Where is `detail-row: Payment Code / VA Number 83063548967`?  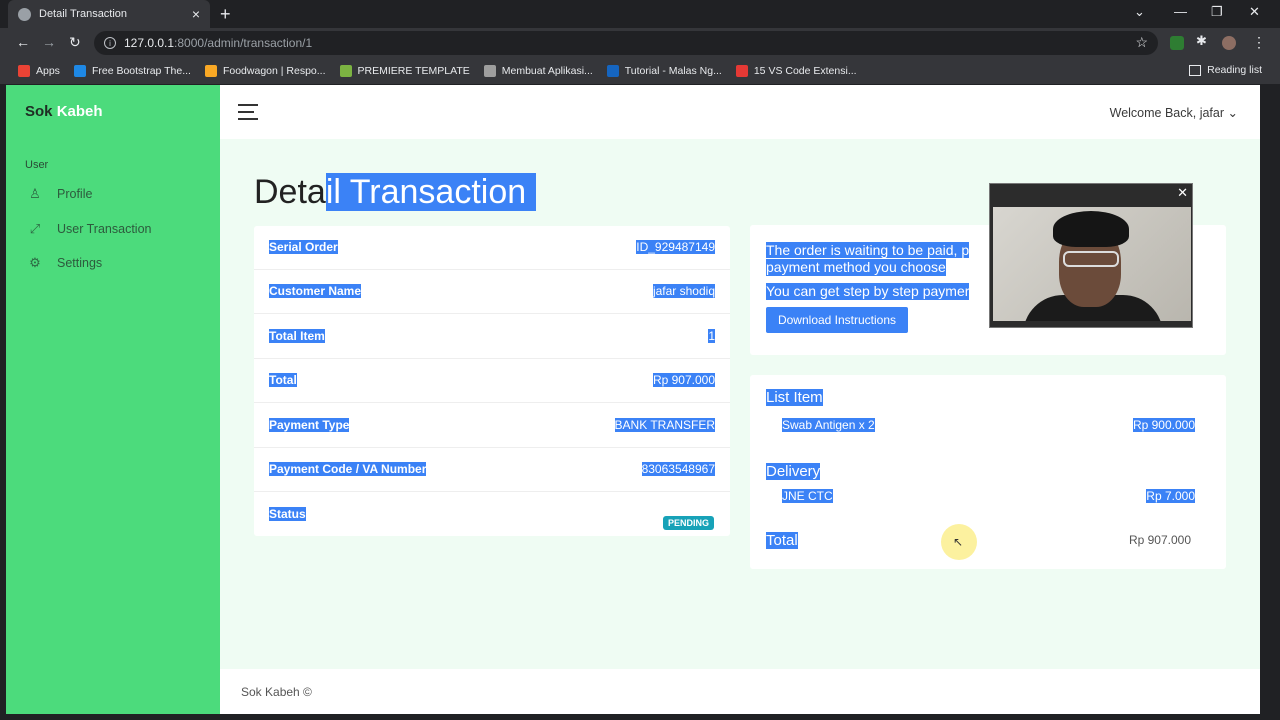
detail-row: Payment Code / VA Number 83063548967 is located at coordinates (492, 470).